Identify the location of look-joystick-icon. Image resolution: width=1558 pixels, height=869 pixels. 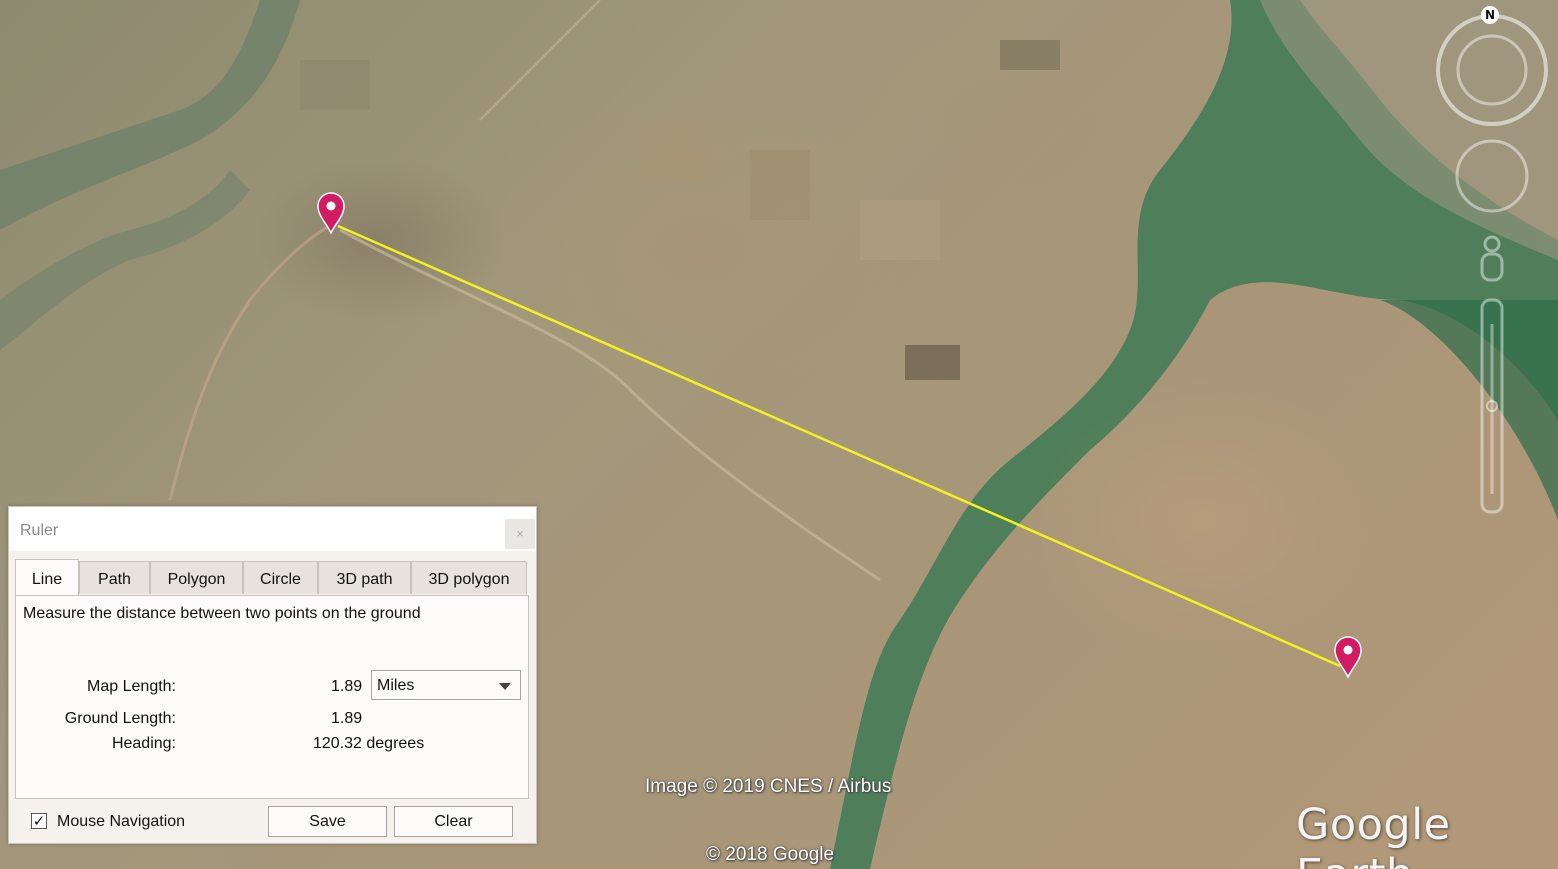
(1492, 176).